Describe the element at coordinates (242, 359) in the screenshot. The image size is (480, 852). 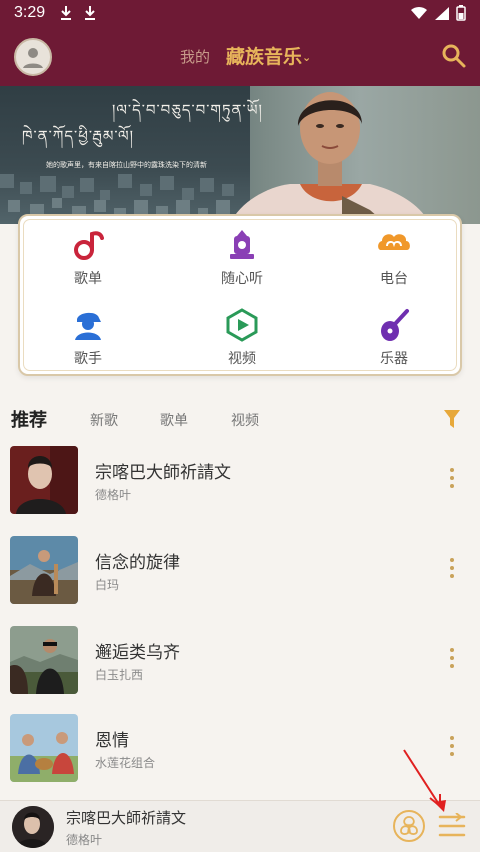
I see `menu-label: 视频` at that location.